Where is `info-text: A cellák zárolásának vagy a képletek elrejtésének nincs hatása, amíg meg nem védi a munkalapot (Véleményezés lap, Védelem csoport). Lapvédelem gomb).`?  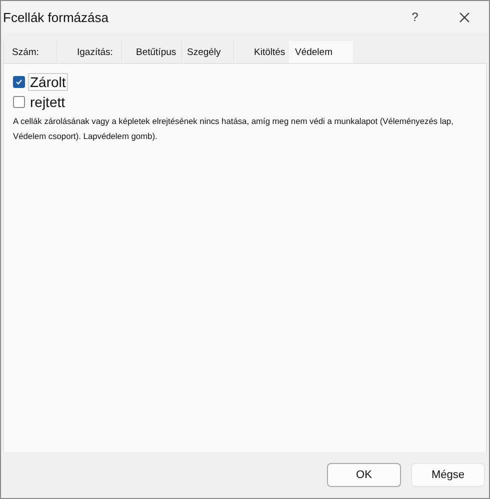 info-text: A cellák zárolásának vagy a képletek elrejtésének nincs hatása, amíg meg nem védi a munkalapot (Véleményezés lap, Védelem csoport). Lapvédelem gomb). is located at coordinates (233, 129).